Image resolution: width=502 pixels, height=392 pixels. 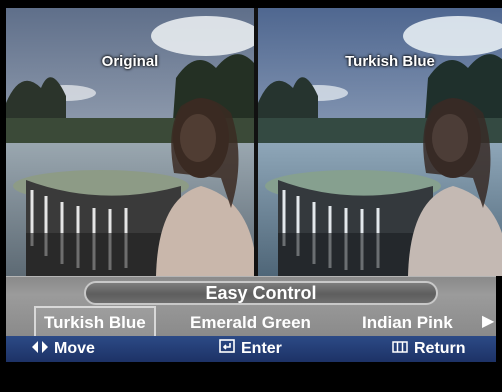 I want to click on nav-enter: Enter, so click(x=250, y=349).